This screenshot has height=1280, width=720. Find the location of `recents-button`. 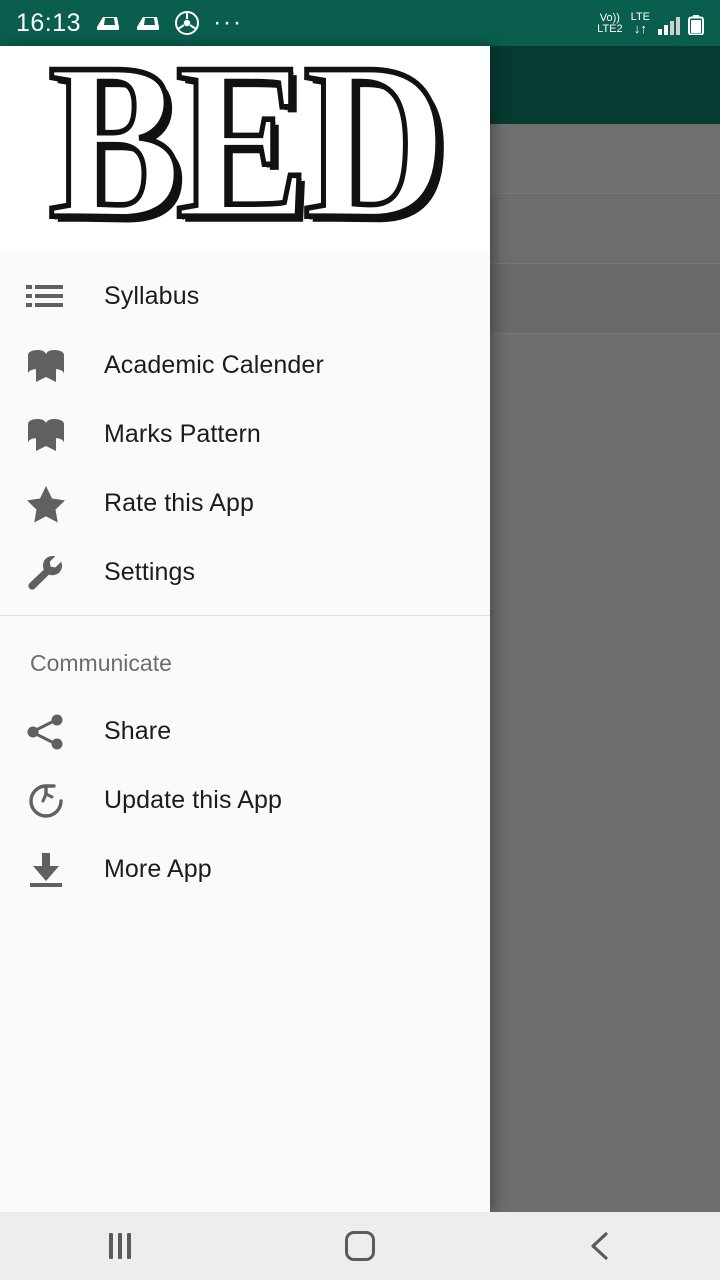

recents-button is located at coordinates (120, 1246).